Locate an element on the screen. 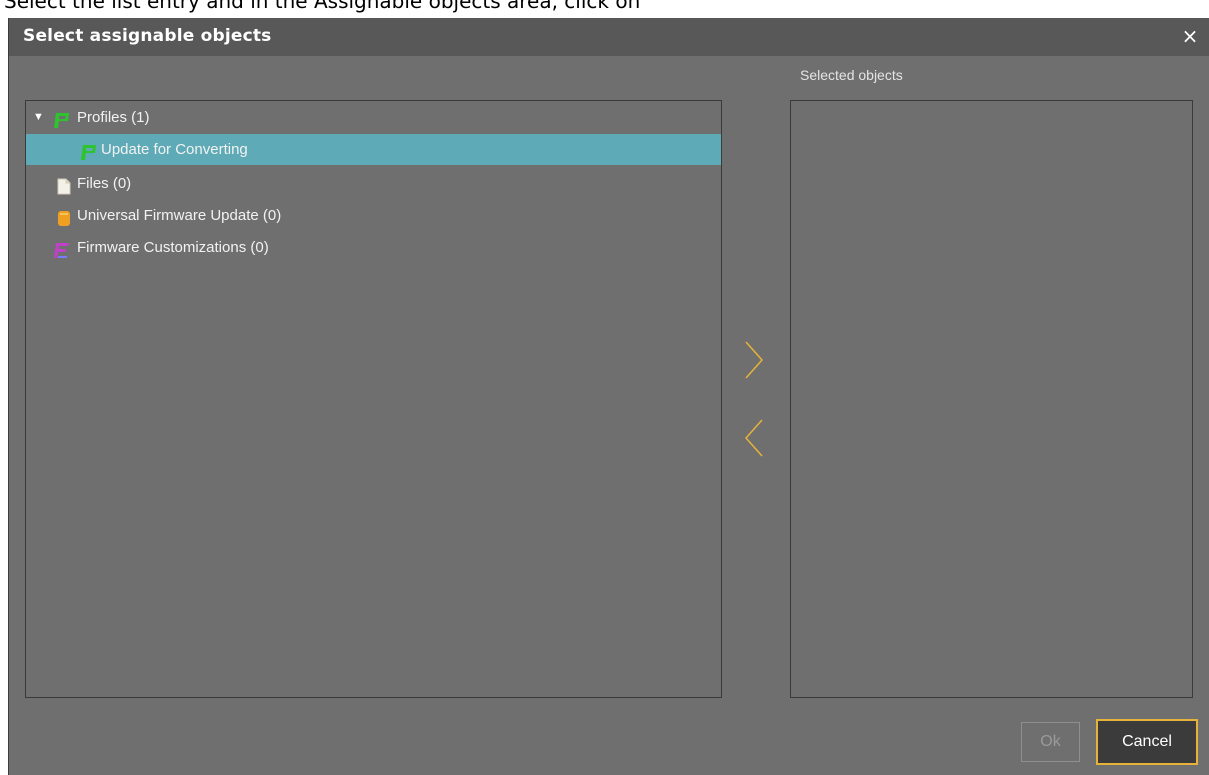 Image resolution: width=1209 pixels, height=775 pixels. dialog-titlebar: Select assignable objects × is located at coordinates (609, 37).